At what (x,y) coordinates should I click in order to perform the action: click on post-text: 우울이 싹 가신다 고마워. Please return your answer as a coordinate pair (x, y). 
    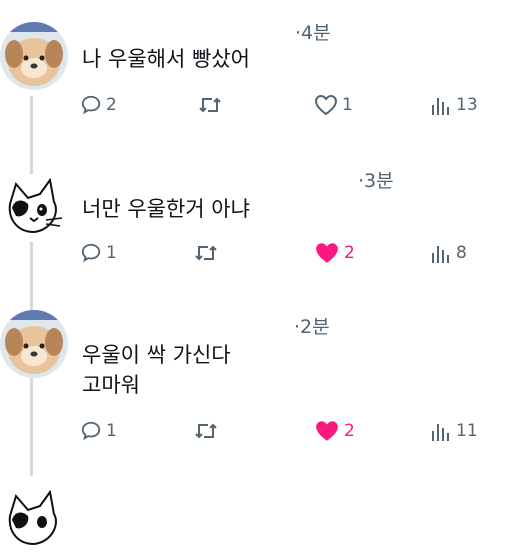
    Looking at the image, I should click on (156, 370).